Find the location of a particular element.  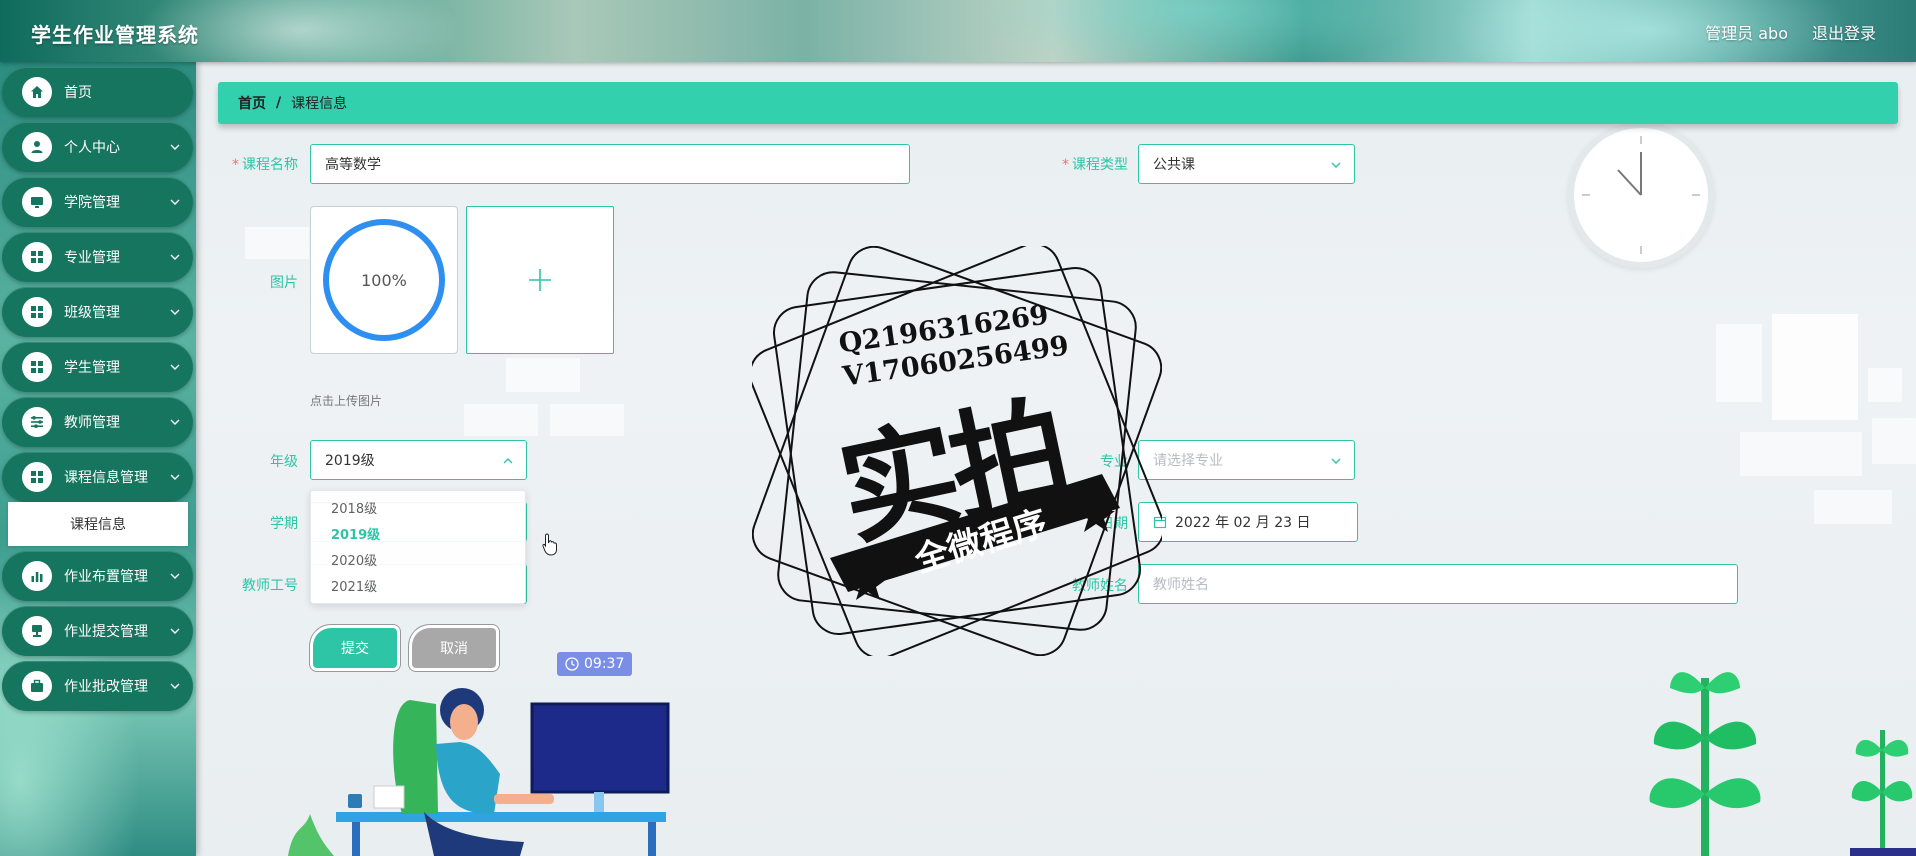

grade-label: 年级 is located at coordinates (284, 462).